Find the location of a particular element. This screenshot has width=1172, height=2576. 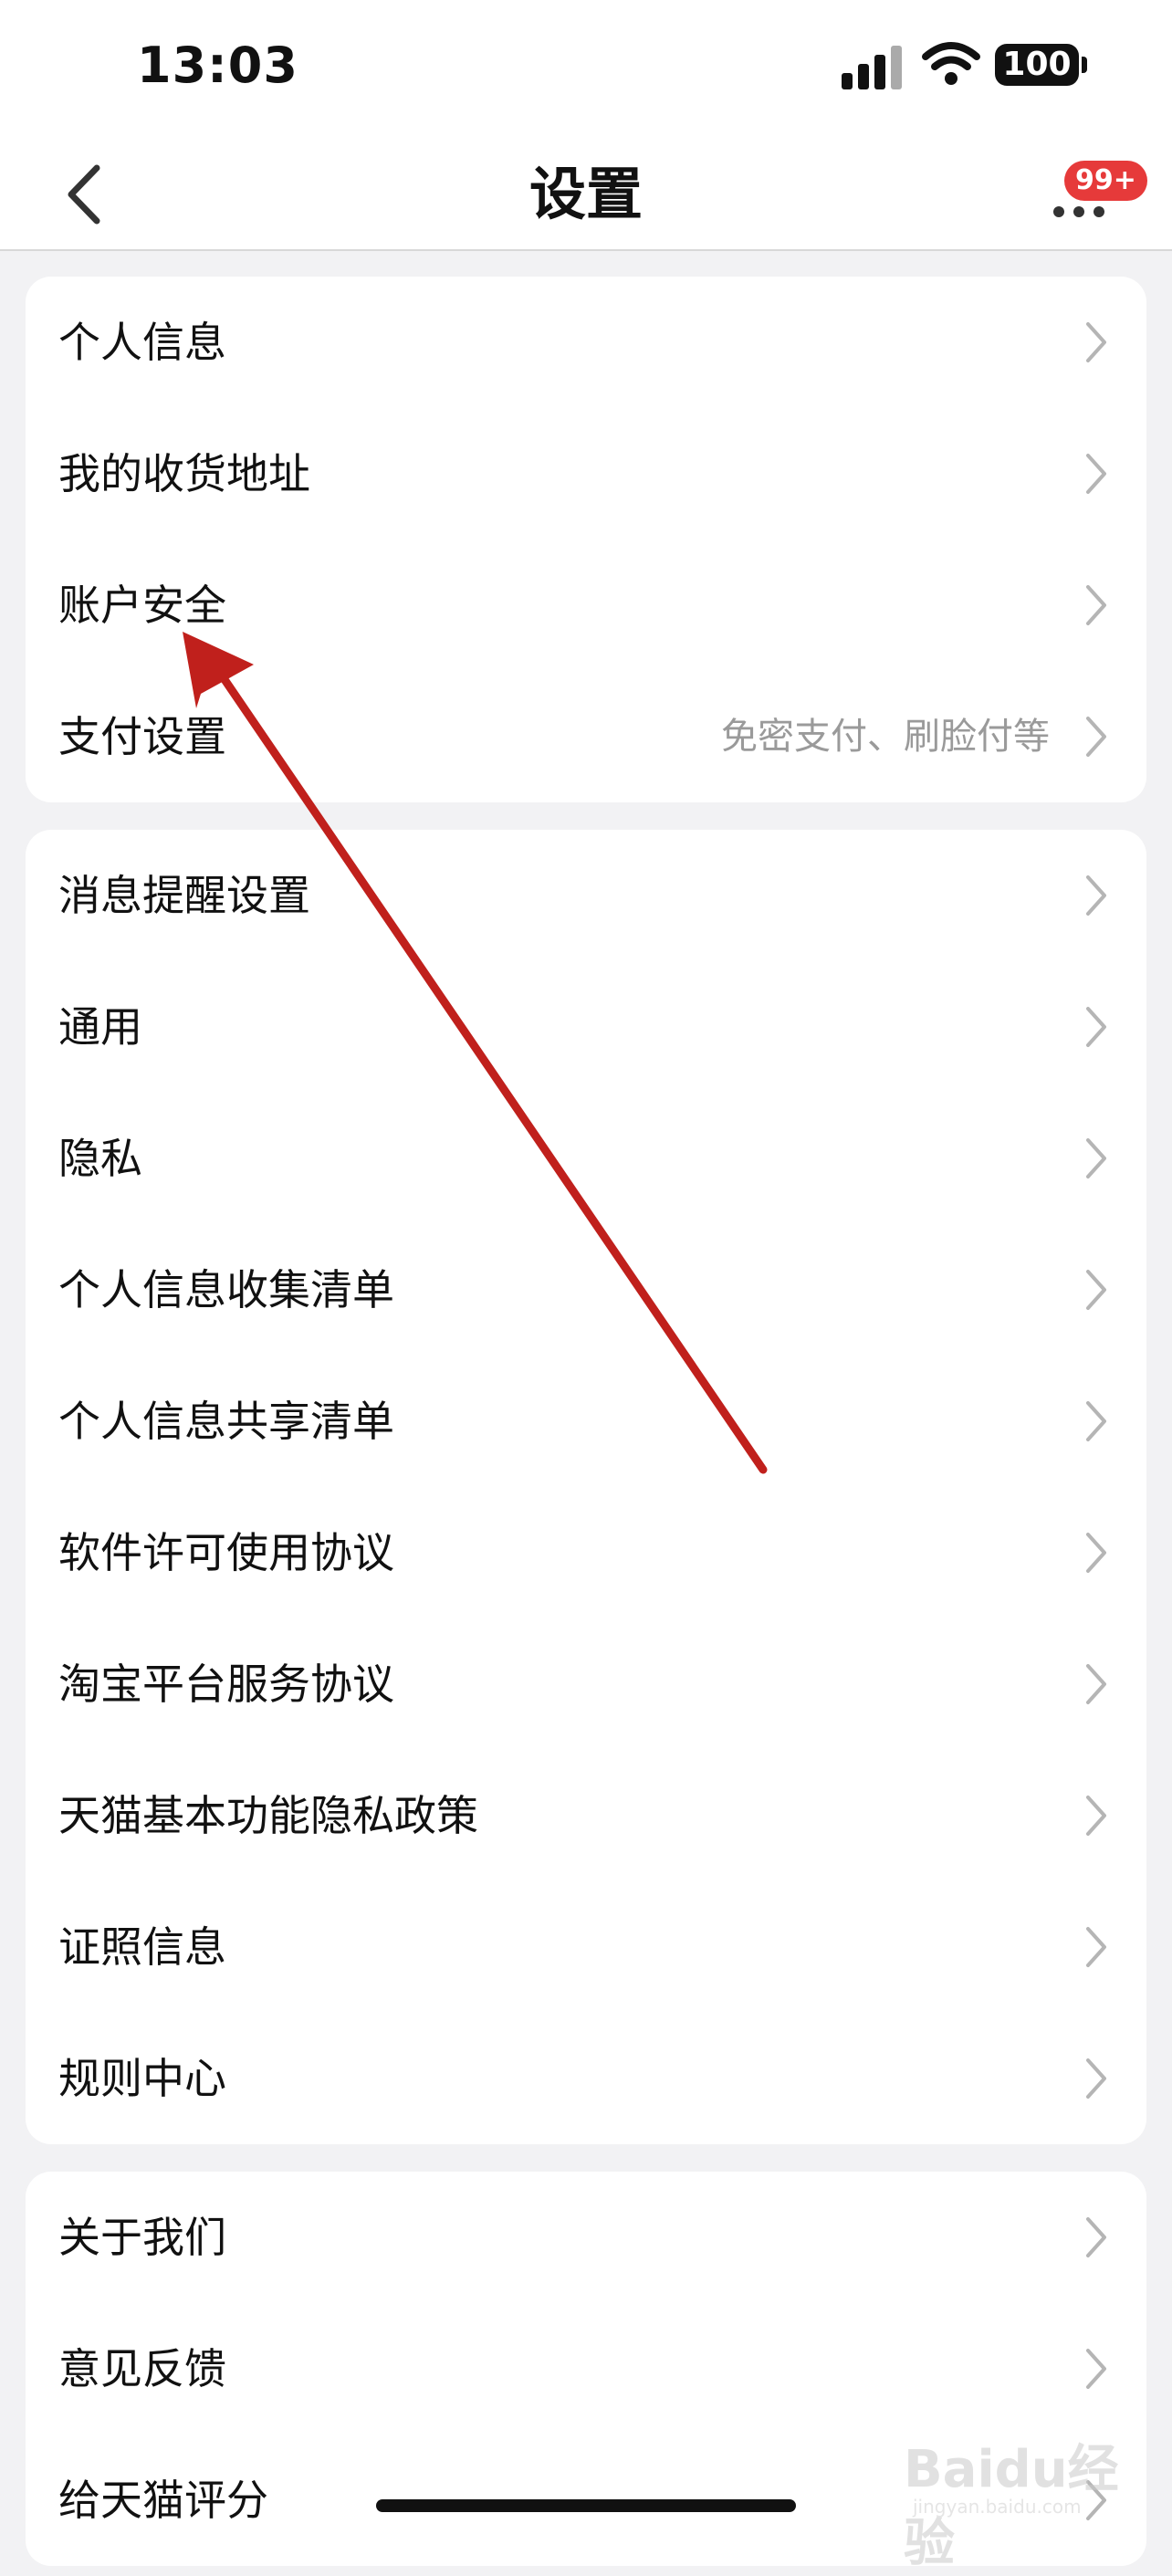

settings-item-notifications: 消息提醒设置 is located at coordinates (586, 895).